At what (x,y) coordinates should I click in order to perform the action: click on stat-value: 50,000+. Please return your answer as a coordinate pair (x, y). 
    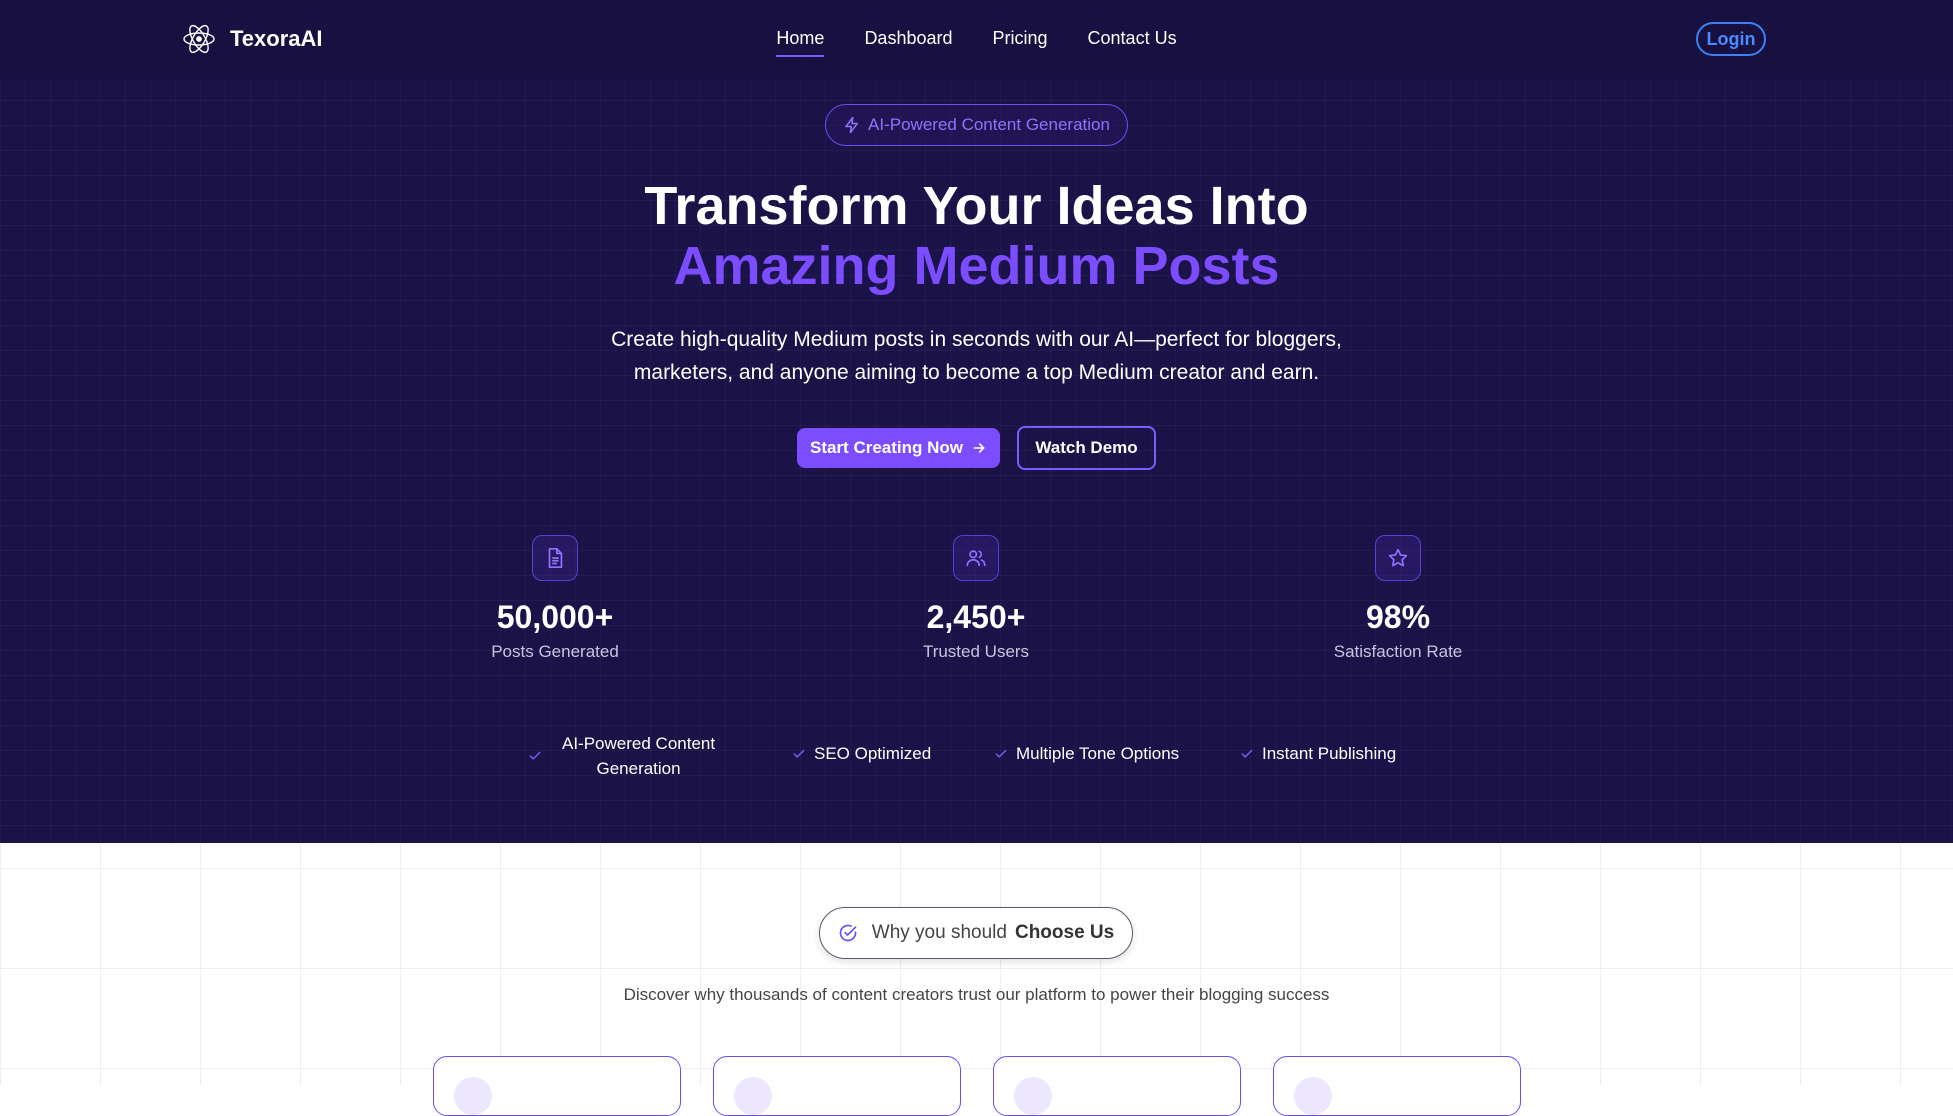
    Looking at the image, I should click on (555, 617).